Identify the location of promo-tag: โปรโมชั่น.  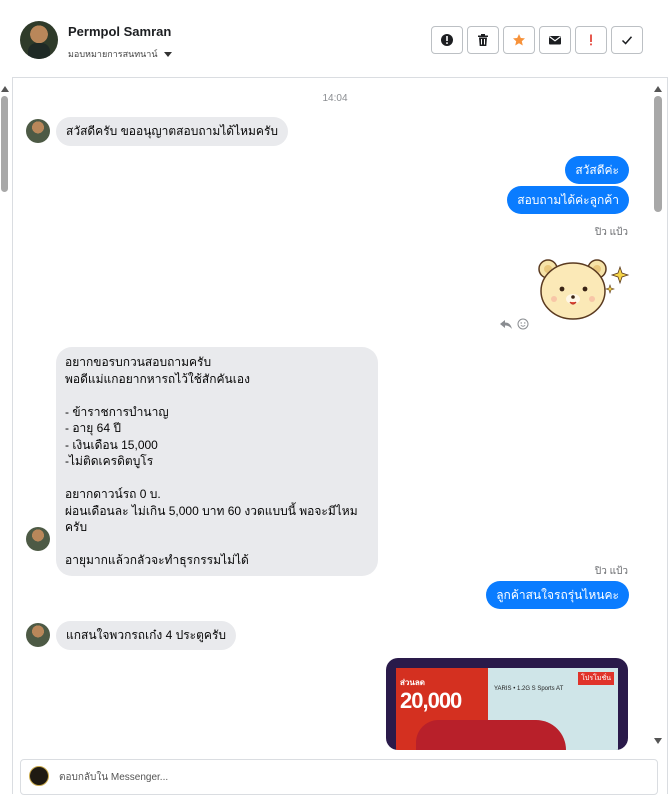
(596, 678).